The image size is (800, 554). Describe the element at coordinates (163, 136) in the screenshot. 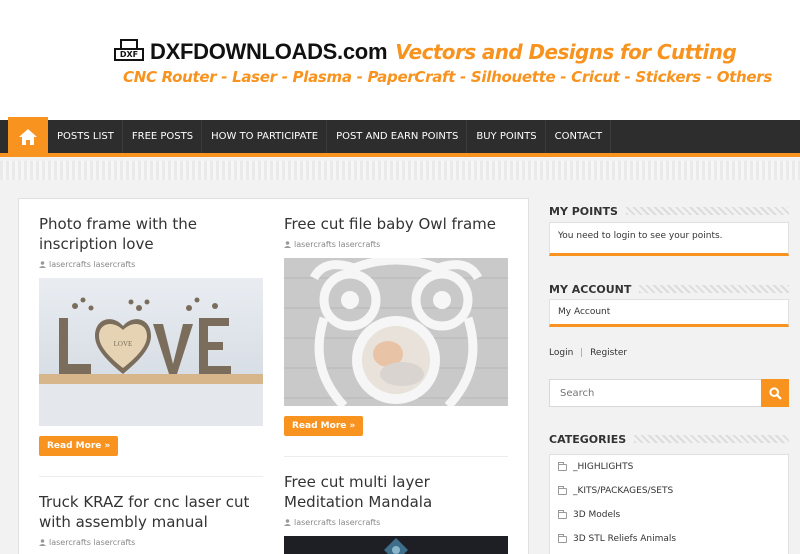

I see `nav-item-free-posts: FREE POSTS` at that location.